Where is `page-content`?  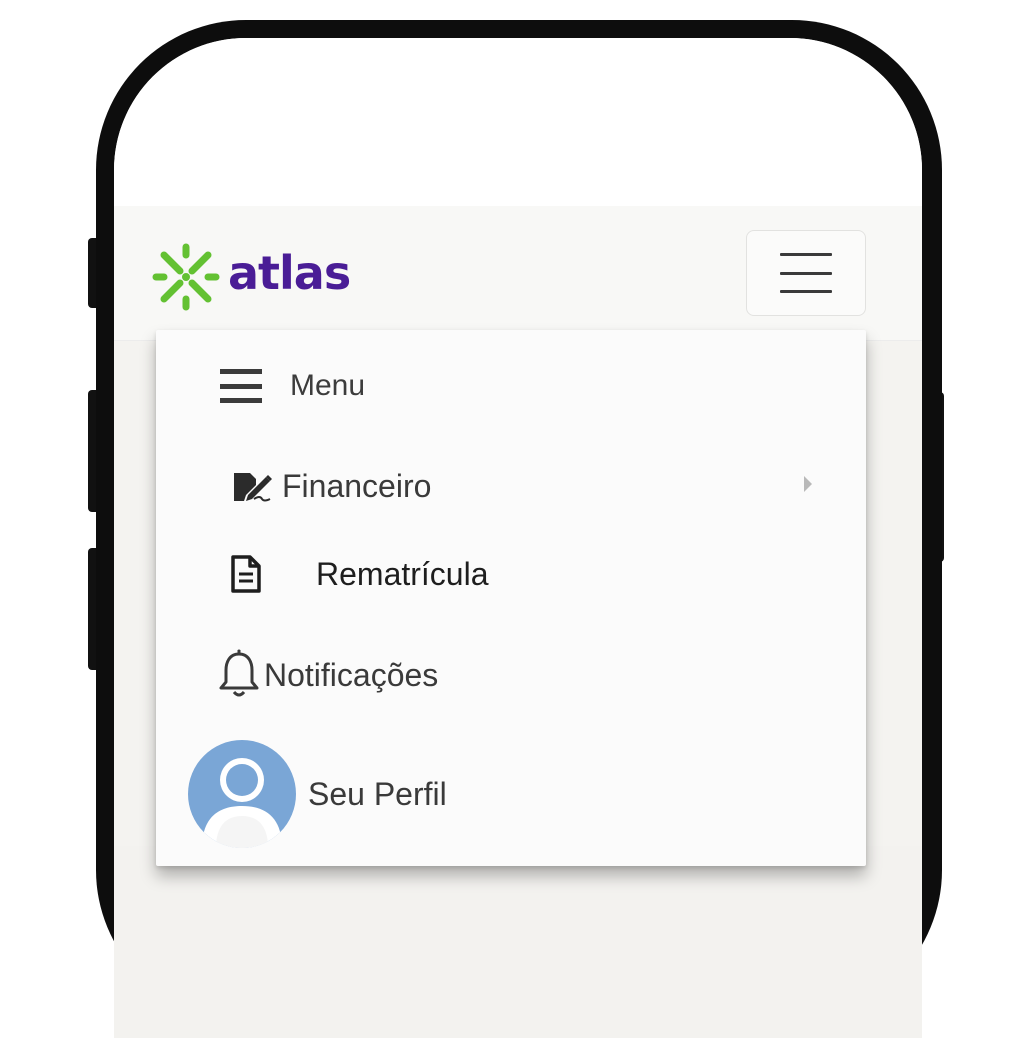 page-content is located at coordinates (518, 942).